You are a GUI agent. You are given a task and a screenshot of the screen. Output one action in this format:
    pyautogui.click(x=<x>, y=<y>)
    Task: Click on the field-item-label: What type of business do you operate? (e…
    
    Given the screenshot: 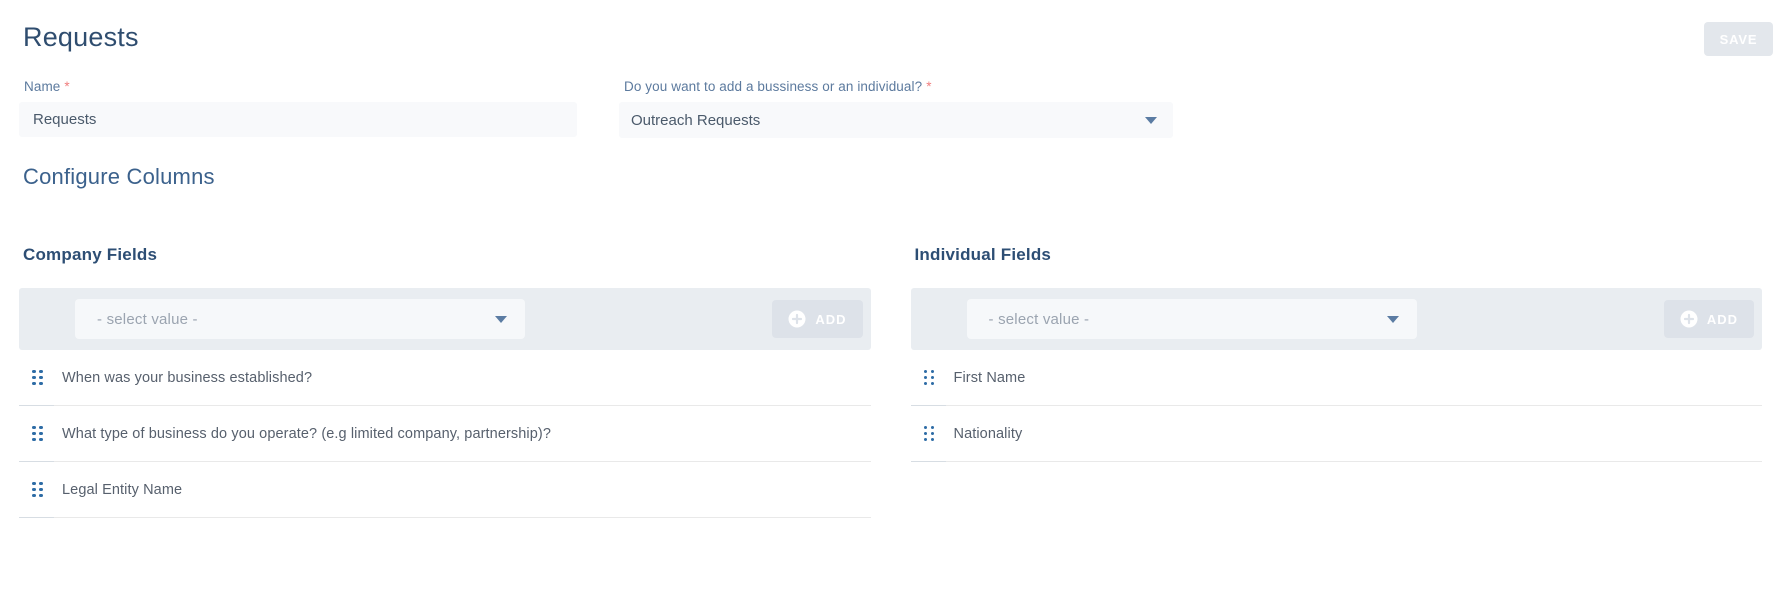 What is the action you would take?
    pyautogui.click(x=462, y=434)
    